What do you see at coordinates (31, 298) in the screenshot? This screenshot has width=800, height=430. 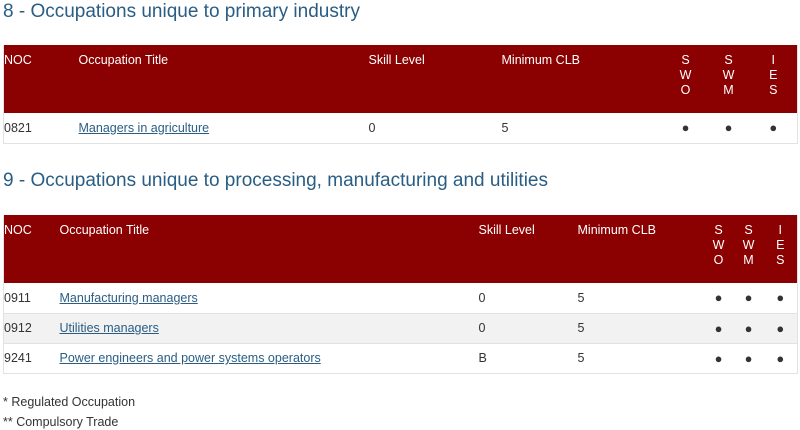 I see `noc-code: 0911` at bounding box center [31, 298].